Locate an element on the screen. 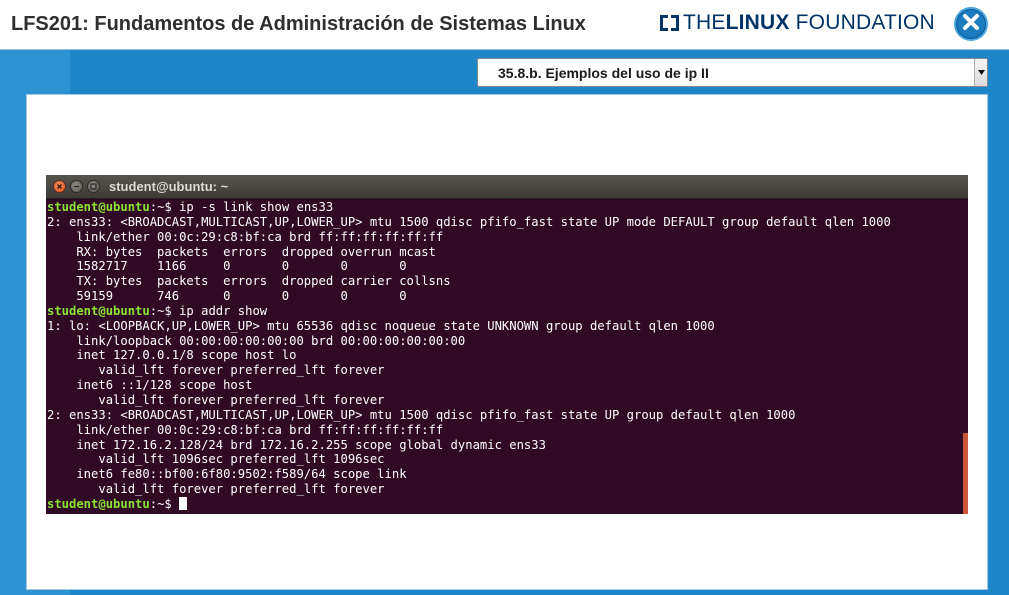  lf-logo-text: THELINUX FOUNDATION is located at coordinates (809, 22).